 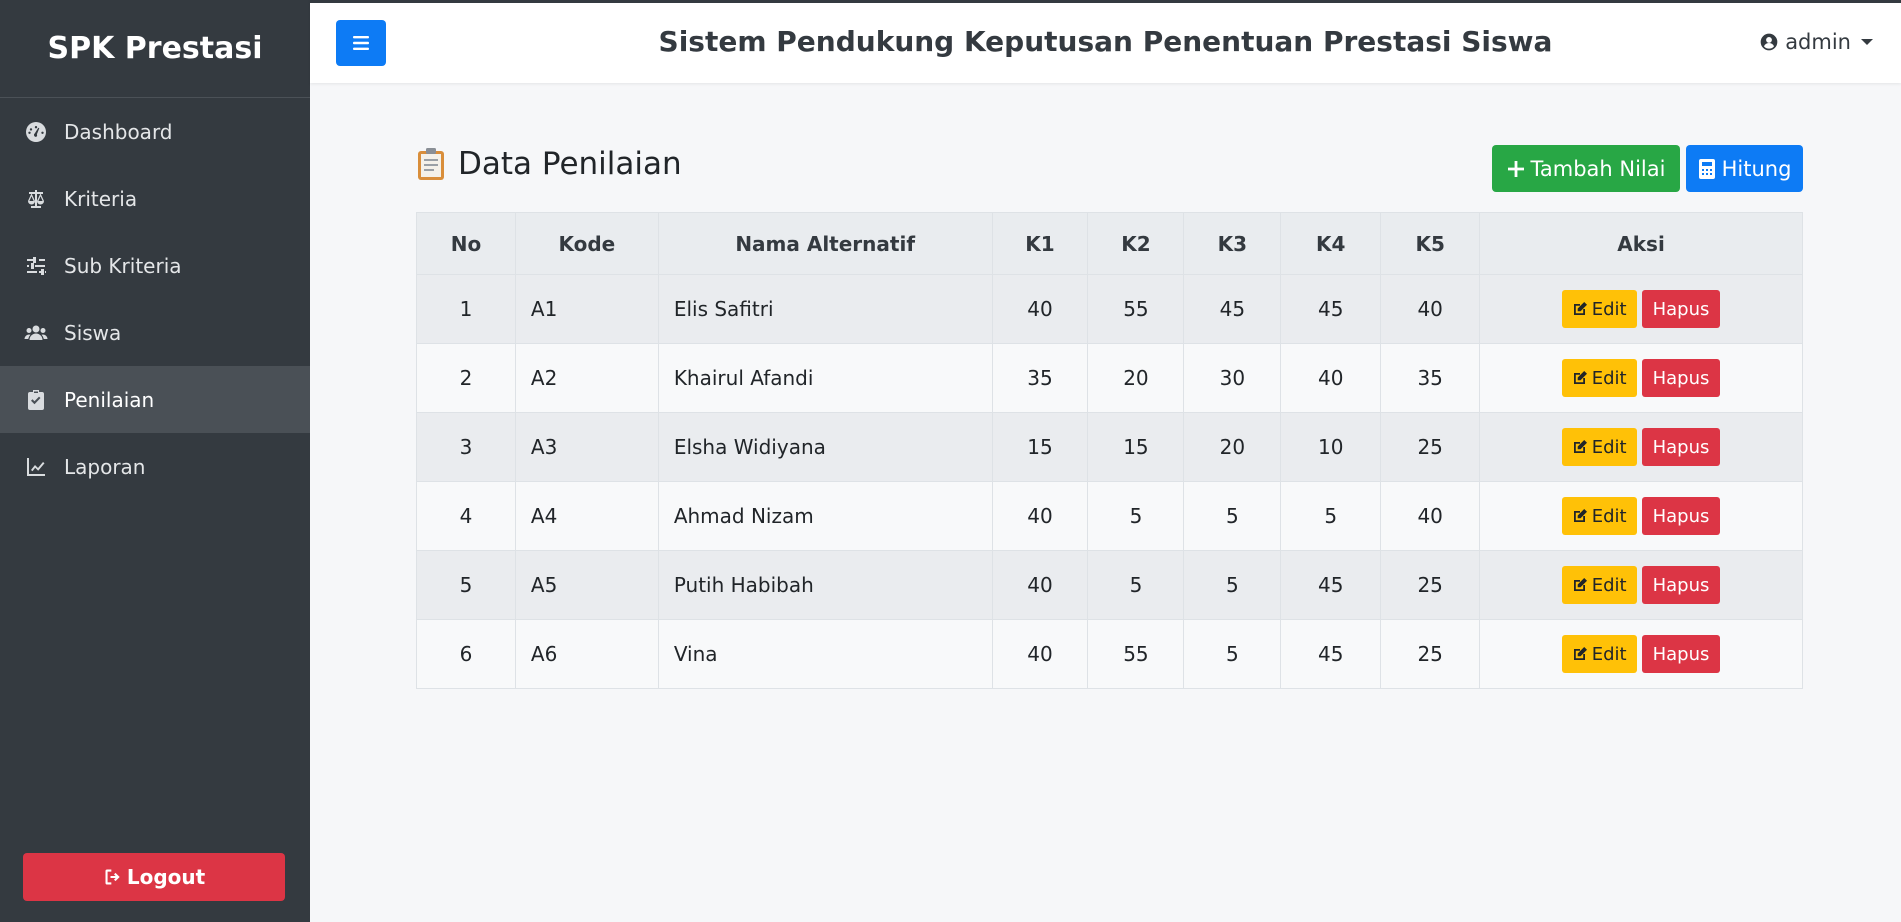 What do you see at coordinates (466, 243) in the screenshot?
I see `column-header: No` at bounding box center [466, 243].